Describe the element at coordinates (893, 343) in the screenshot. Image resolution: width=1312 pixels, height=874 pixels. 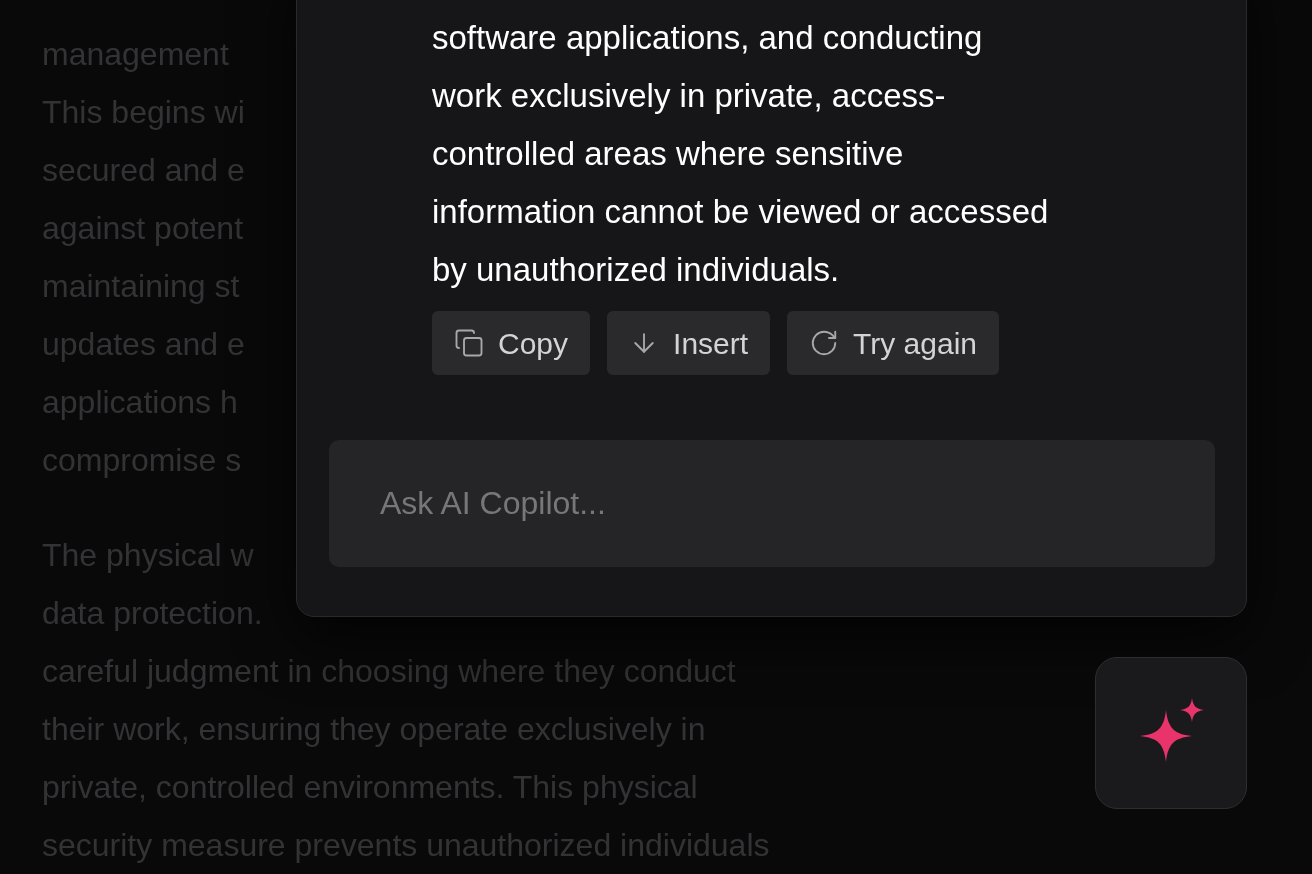
I see `retry-button: Try again` at that location.